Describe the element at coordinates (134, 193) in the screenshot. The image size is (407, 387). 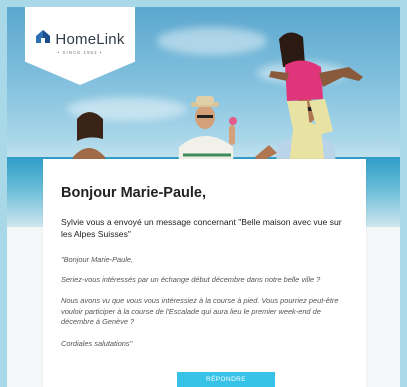
I see `greeting-heading: Bonjour Marie-Paule,` at that location.